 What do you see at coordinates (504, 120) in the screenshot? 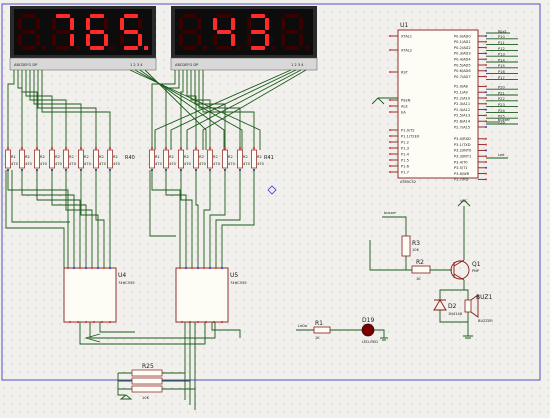
I see `u1-buzzer-net: buzzer` at bounding box center [504, 120].